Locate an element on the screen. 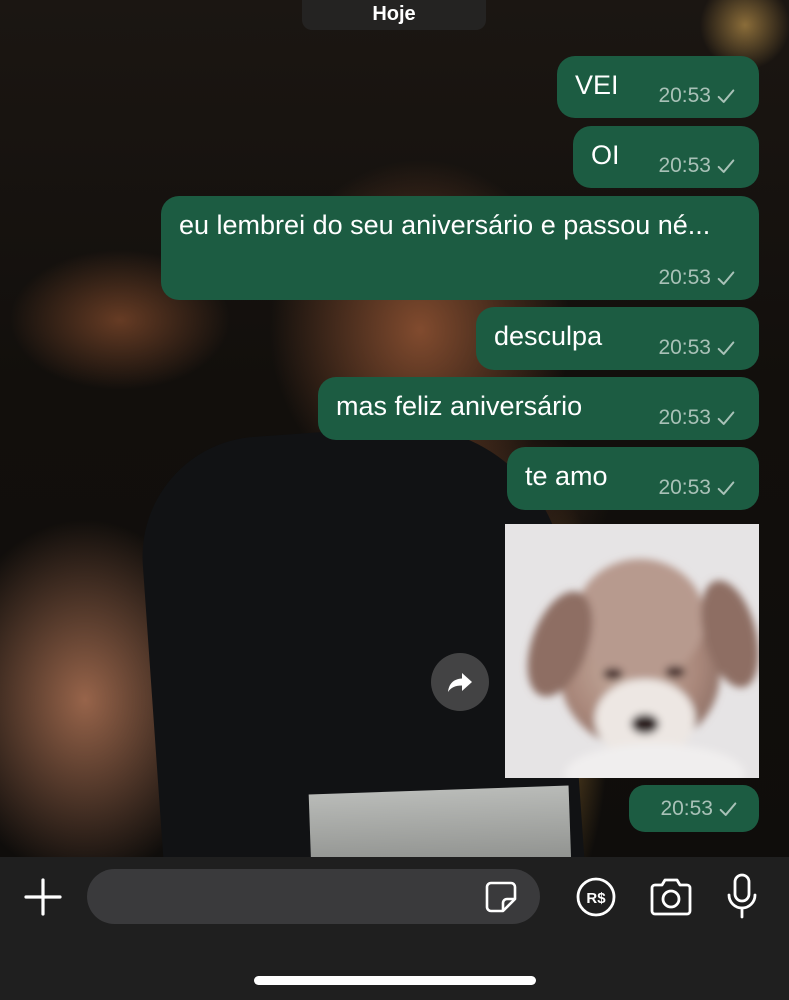 Image resolution: width=789 pixels, height=1000 pixels. forward-arrow-icon is located at coordinates (460, 682).